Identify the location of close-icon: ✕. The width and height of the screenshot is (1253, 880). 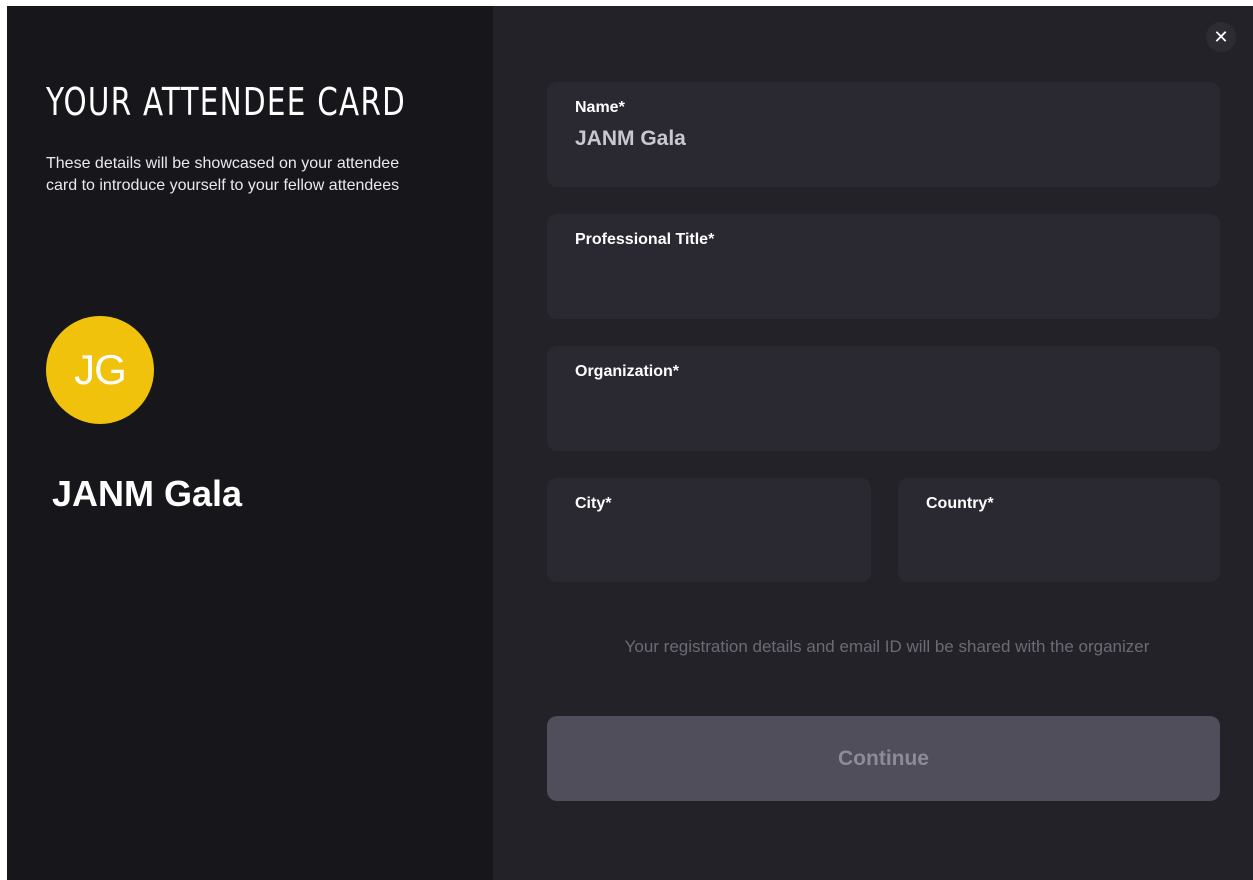
(1221, 36).